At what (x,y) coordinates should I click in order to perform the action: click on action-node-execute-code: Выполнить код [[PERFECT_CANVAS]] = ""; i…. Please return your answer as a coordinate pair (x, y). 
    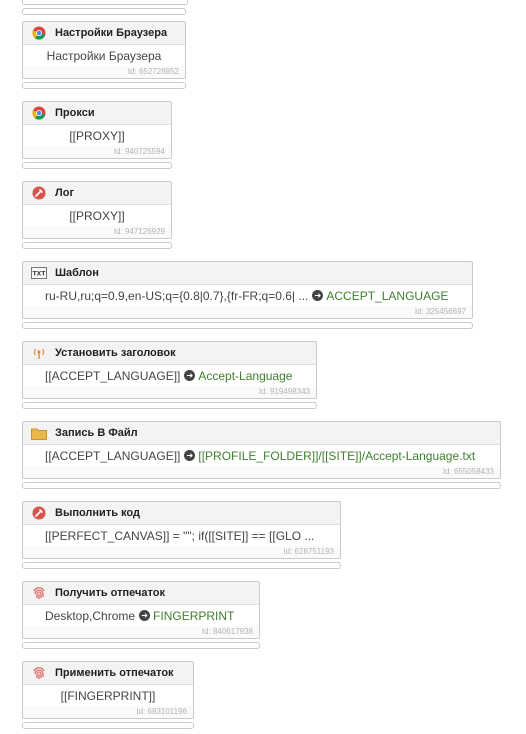
    Looking at the image, I should click on (181, 535).